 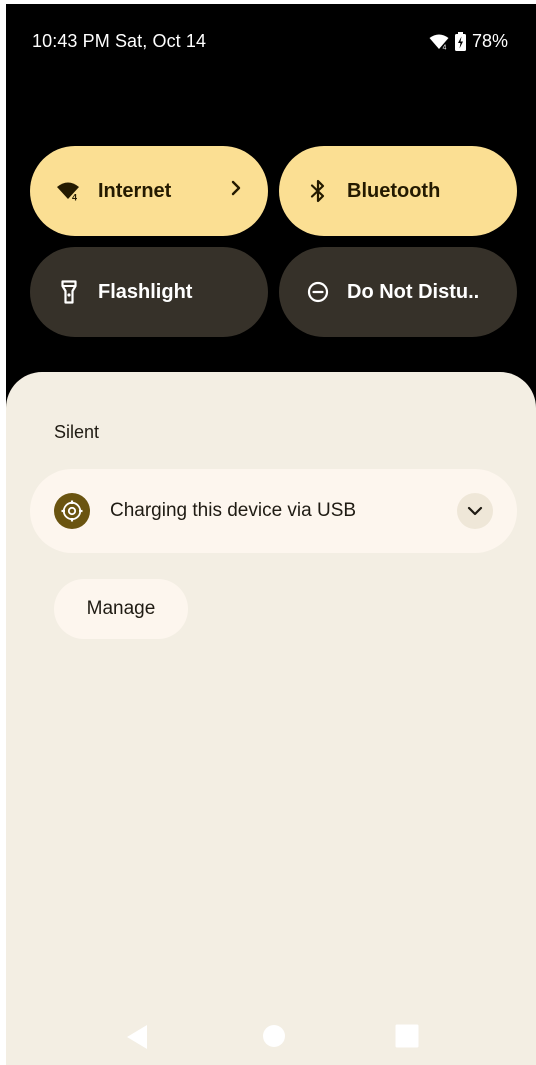 I want to click on tile-label: Bluetooth, so click(x=394, y=190).